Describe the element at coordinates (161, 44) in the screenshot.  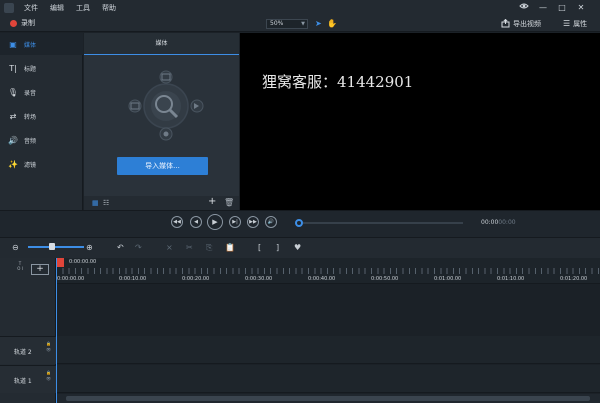
I see `media-panel-header: 媒体` at that location.